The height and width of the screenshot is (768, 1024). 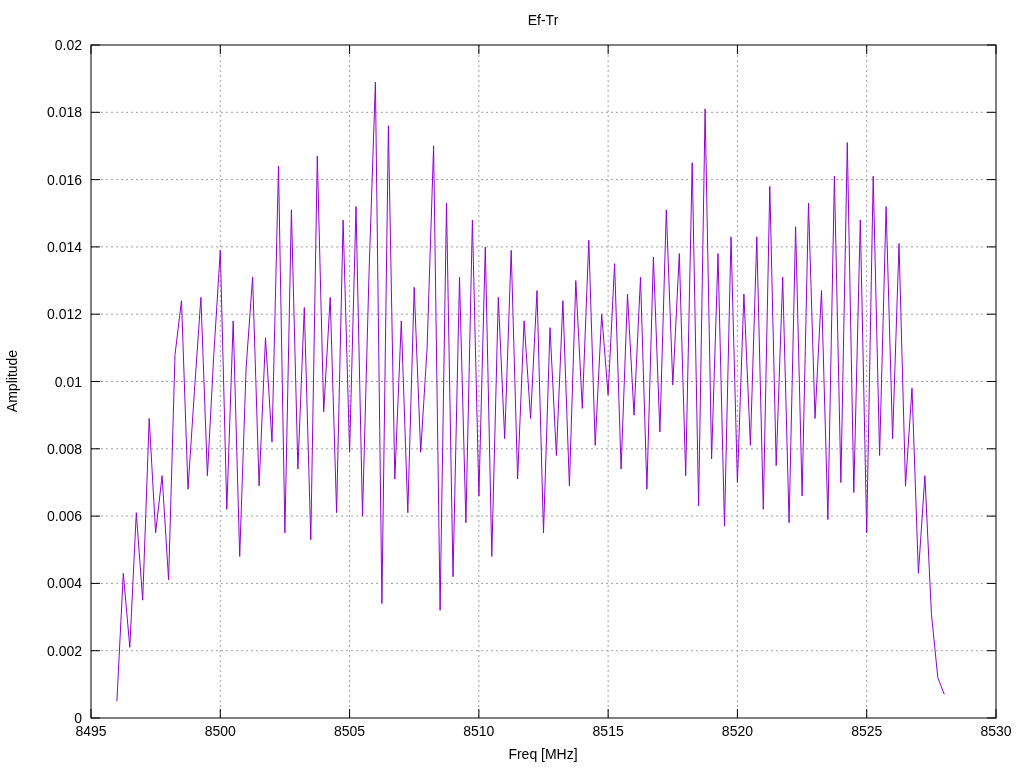 I want to click on tick-label: 0, so click(x=78, y=718).